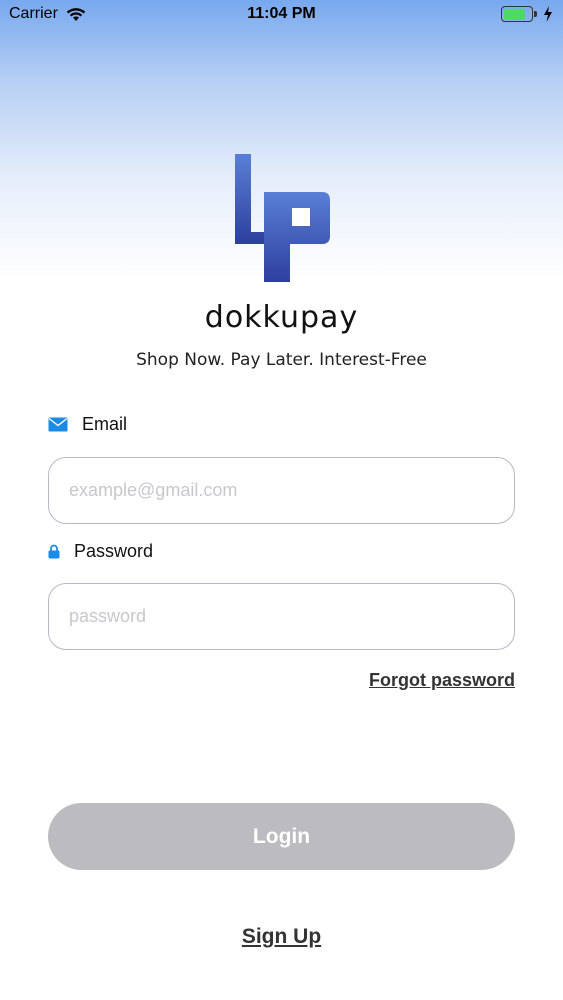 This screenshot has height=1000, width=563. I want to click on status-time: 11:04 PM, so click(281, 13).